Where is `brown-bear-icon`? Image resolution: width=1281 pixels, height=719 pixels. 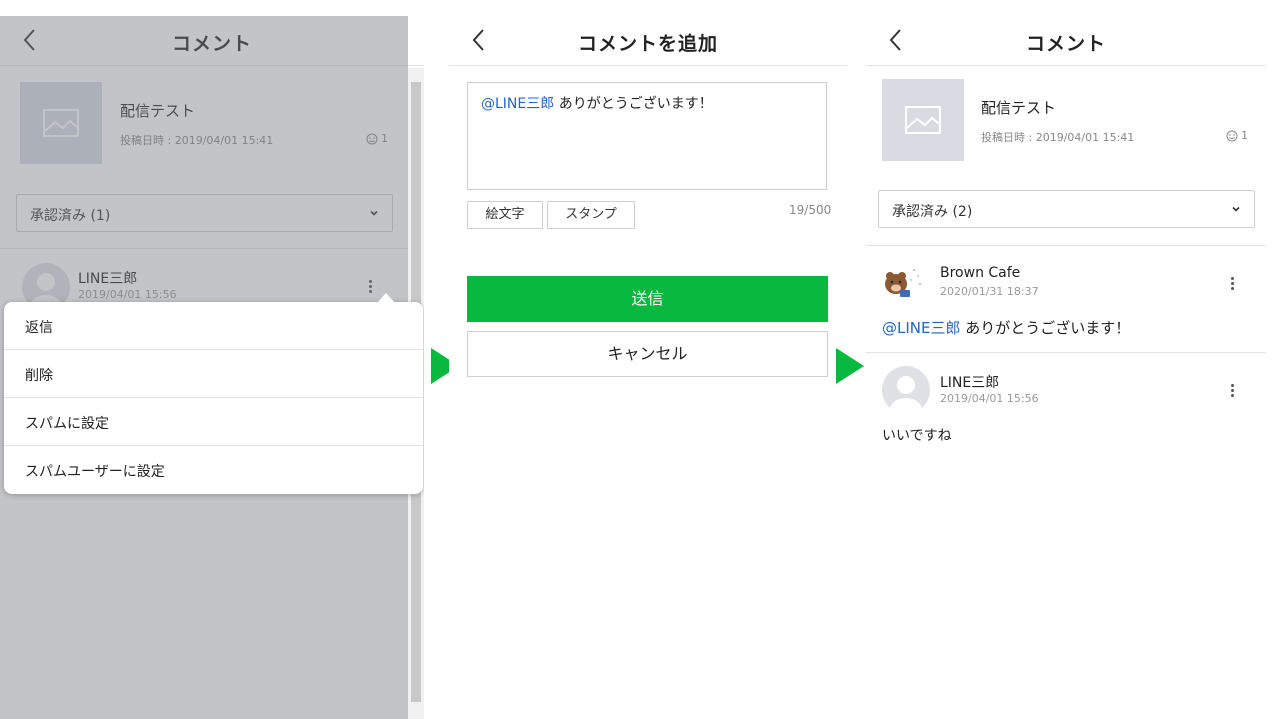 brown-bear-icon is located at coordinates (903, 283).